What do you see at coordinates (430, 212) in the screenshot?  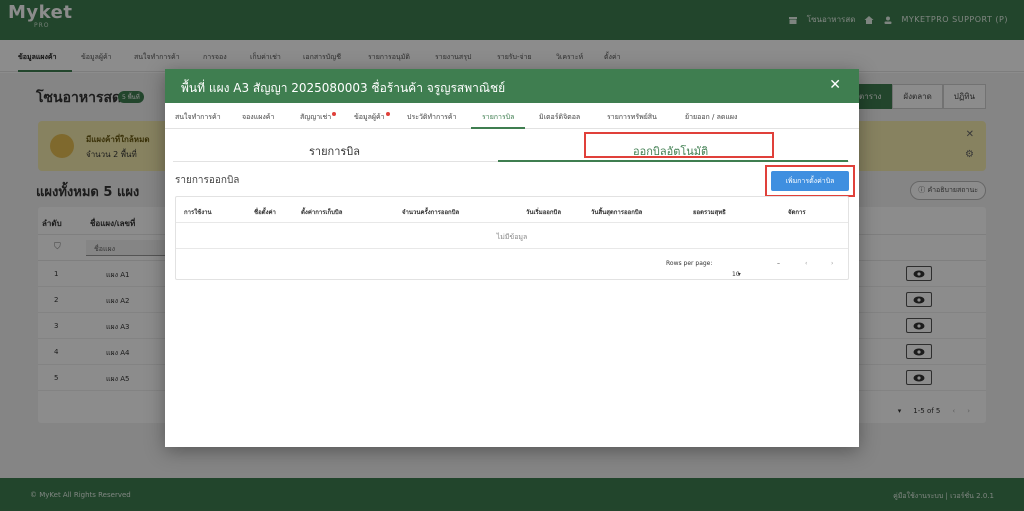 I see `col-bill-count: จำนวนครั้งการออกบิล` at bounding box center [430, 212].